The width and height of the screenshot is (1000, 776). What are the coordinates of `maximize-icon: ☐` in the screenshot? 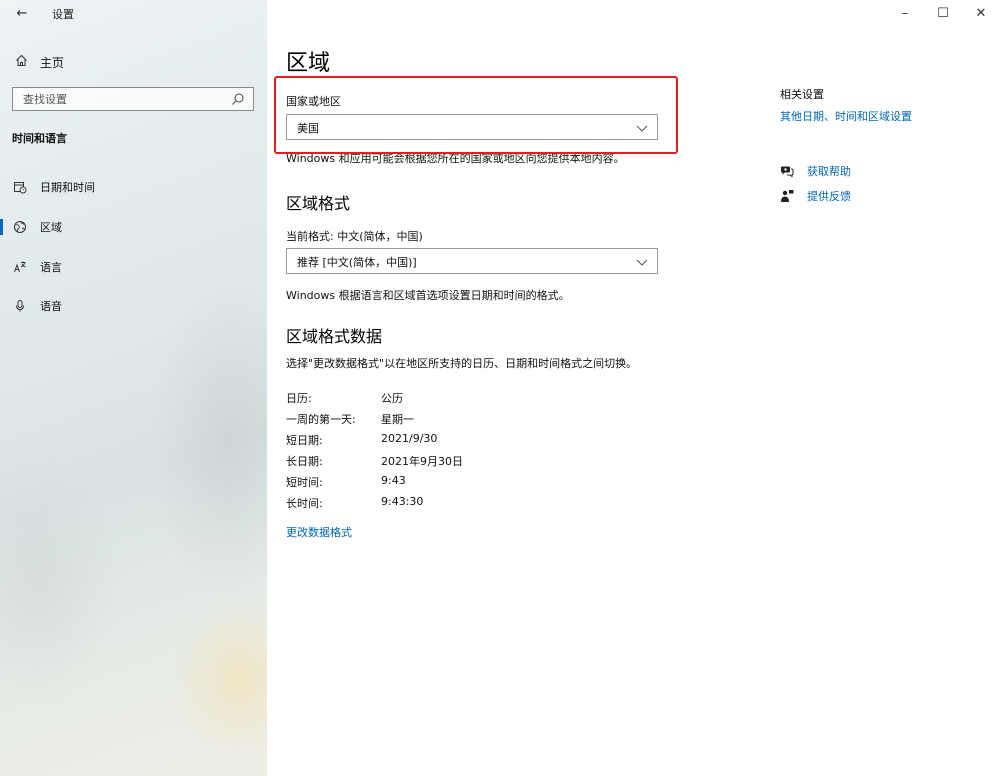 It's located at (943, 13).